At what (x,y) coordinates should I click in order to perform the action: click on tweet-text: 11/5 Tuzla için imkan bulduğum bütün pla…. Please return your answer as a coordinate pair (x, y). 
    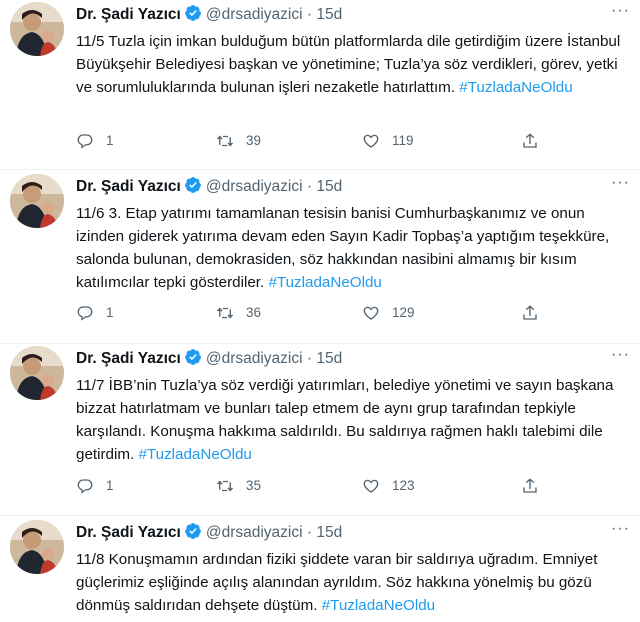
    Looking at the image, I should click on (356, 64).